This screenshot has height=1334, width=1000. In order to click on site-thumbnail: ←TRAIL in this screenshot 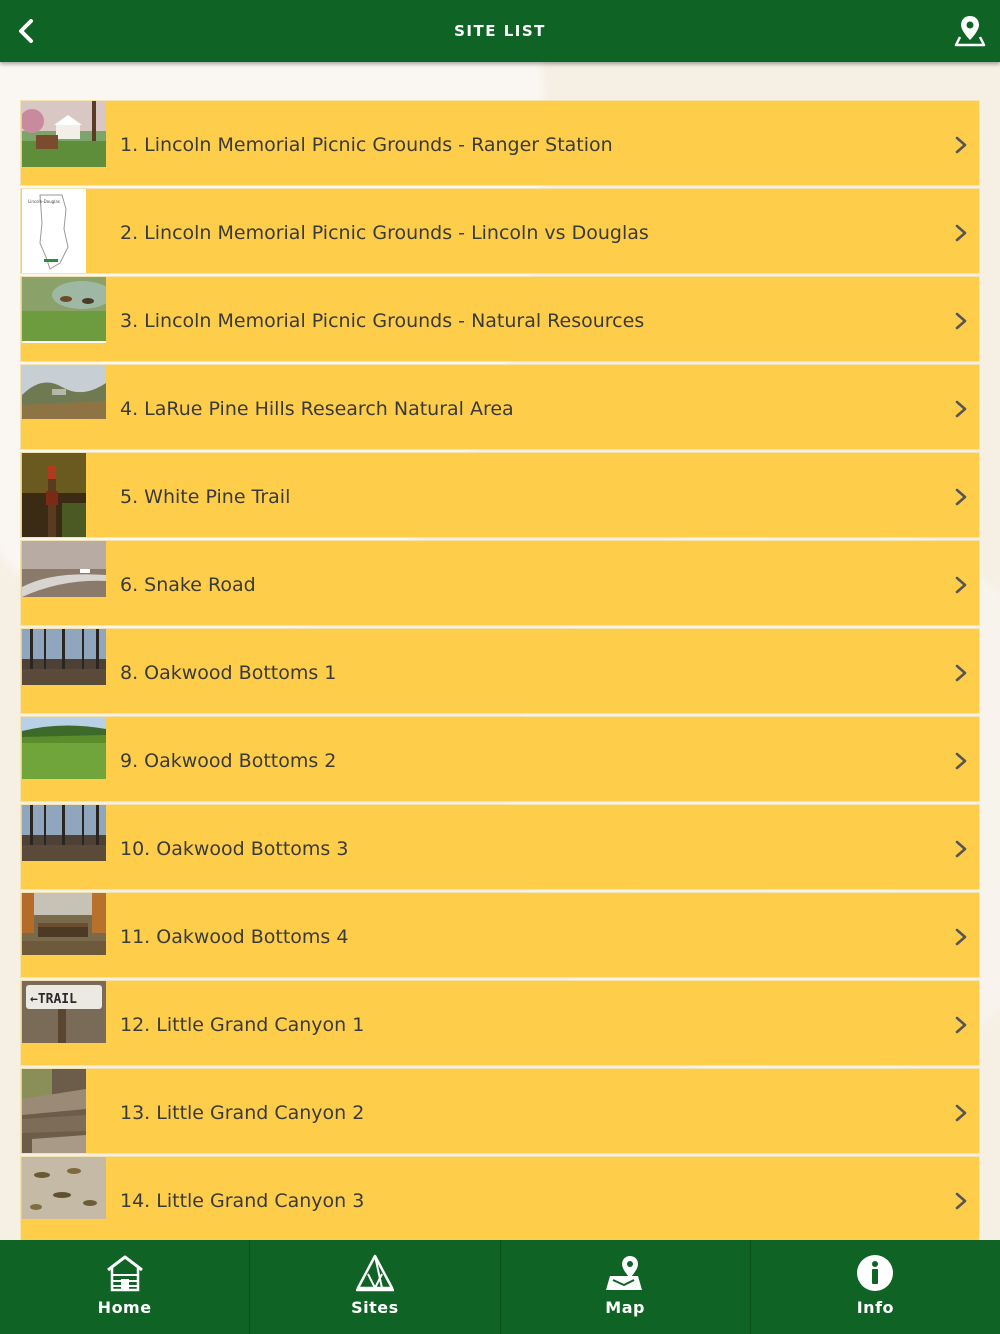, I will do `click(64, 1023)`.